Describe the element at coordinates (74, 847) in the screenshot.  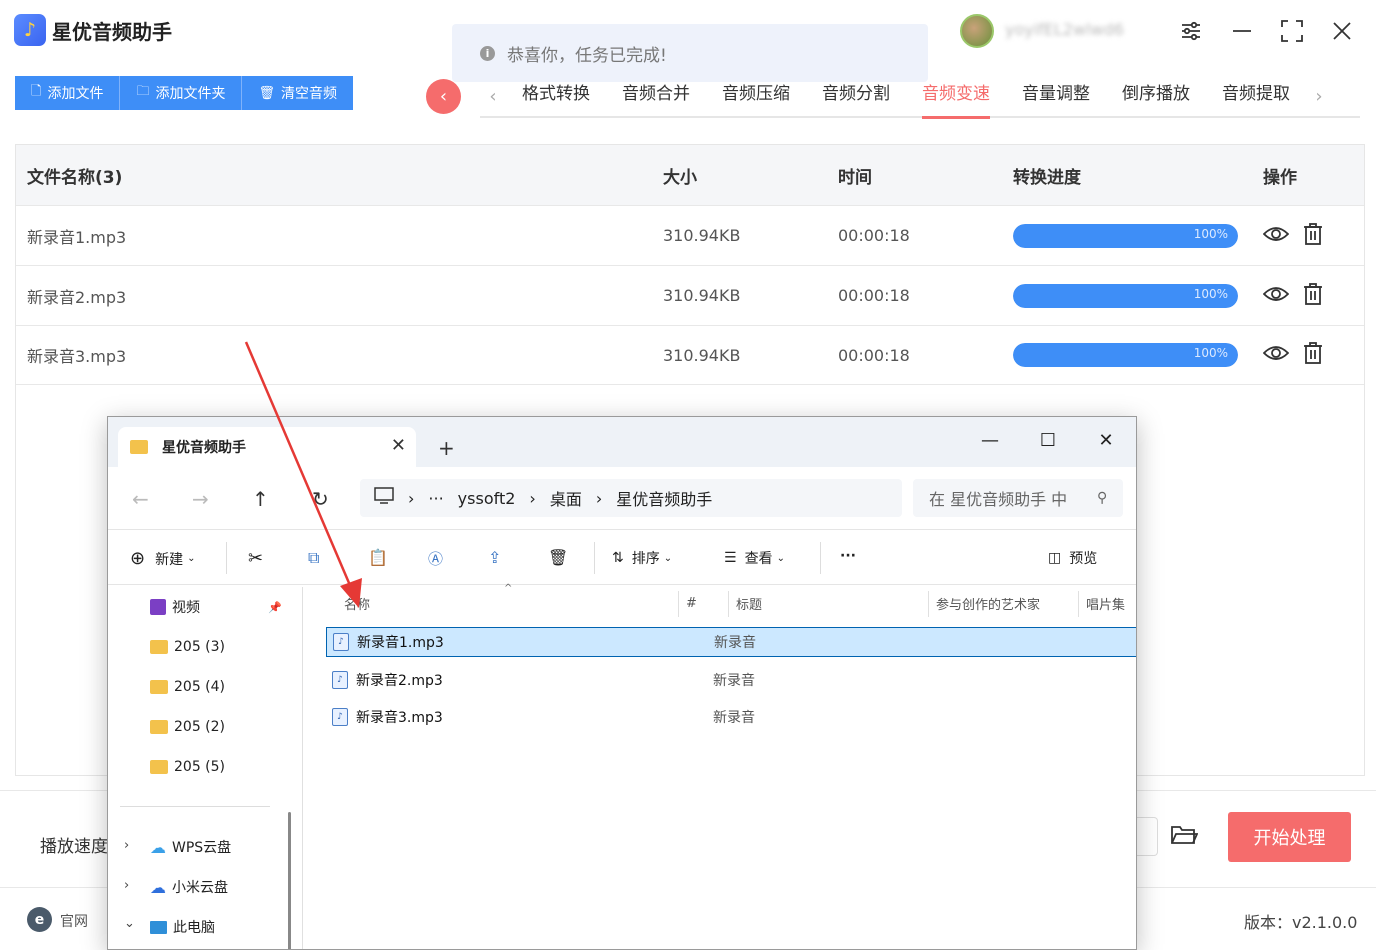
I see `speed-label: 播放速度` at that location.